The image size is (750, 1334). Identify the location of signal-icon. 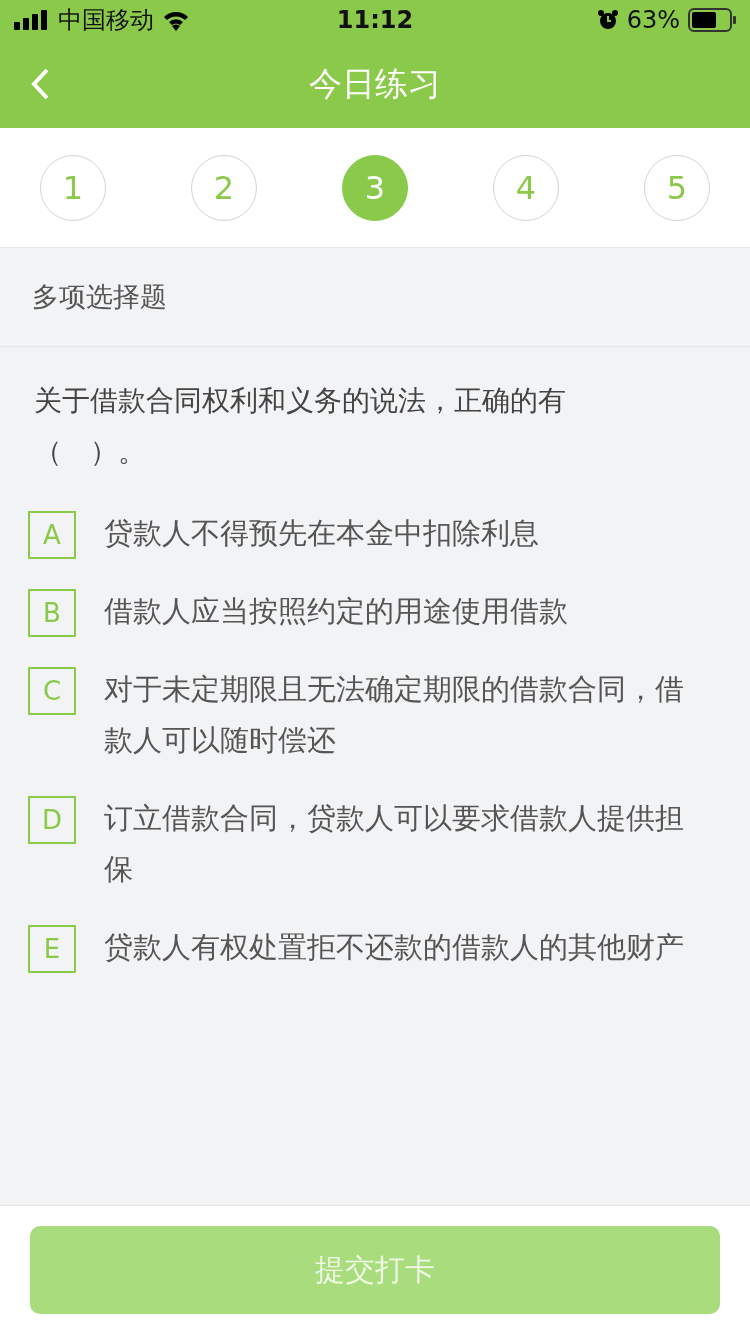
(32, 20).